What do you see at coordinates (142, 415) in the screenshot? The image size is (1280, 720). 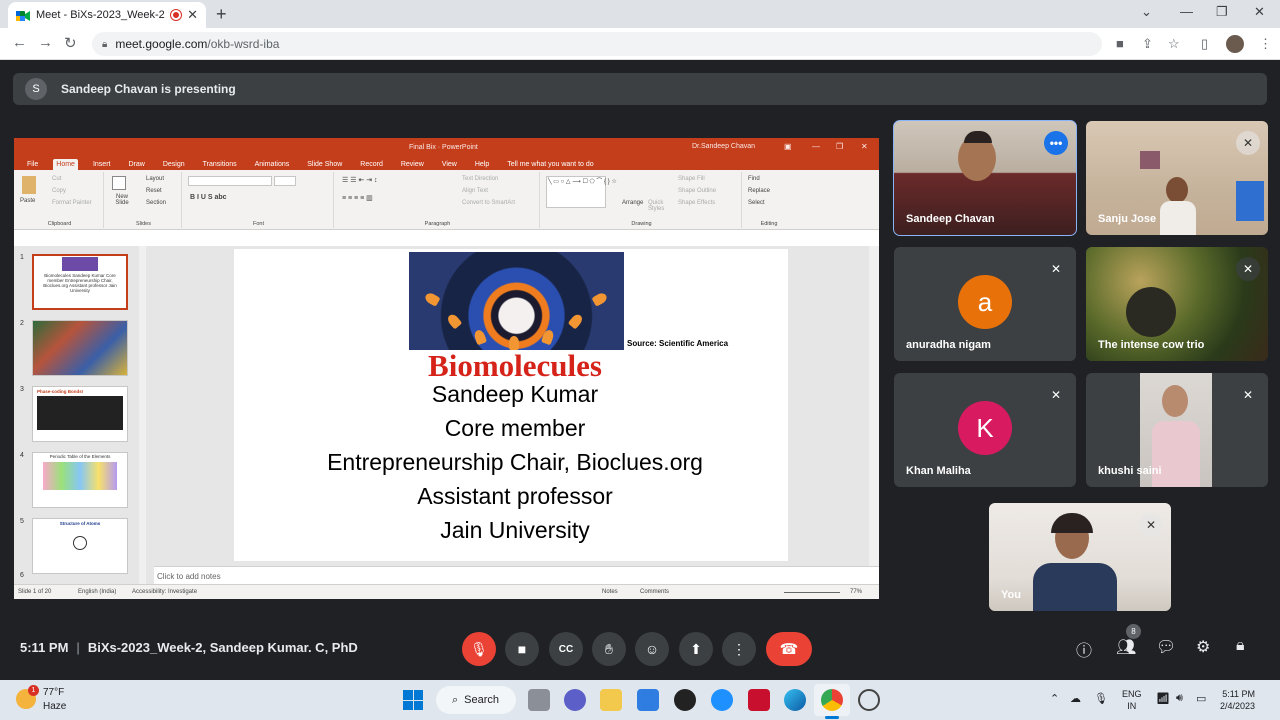 I see `thumbnails-scrollbar` at bounding box center [142, 415].